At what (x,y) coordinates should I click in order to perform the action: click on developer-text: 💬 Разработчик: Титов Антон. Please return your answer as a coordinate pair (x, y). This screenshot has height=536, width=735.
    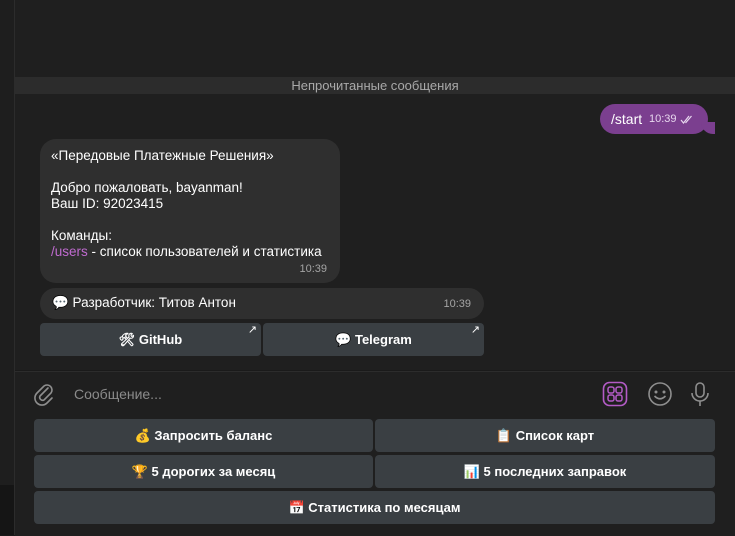
    Looking at the image, I should click on (144, 302).